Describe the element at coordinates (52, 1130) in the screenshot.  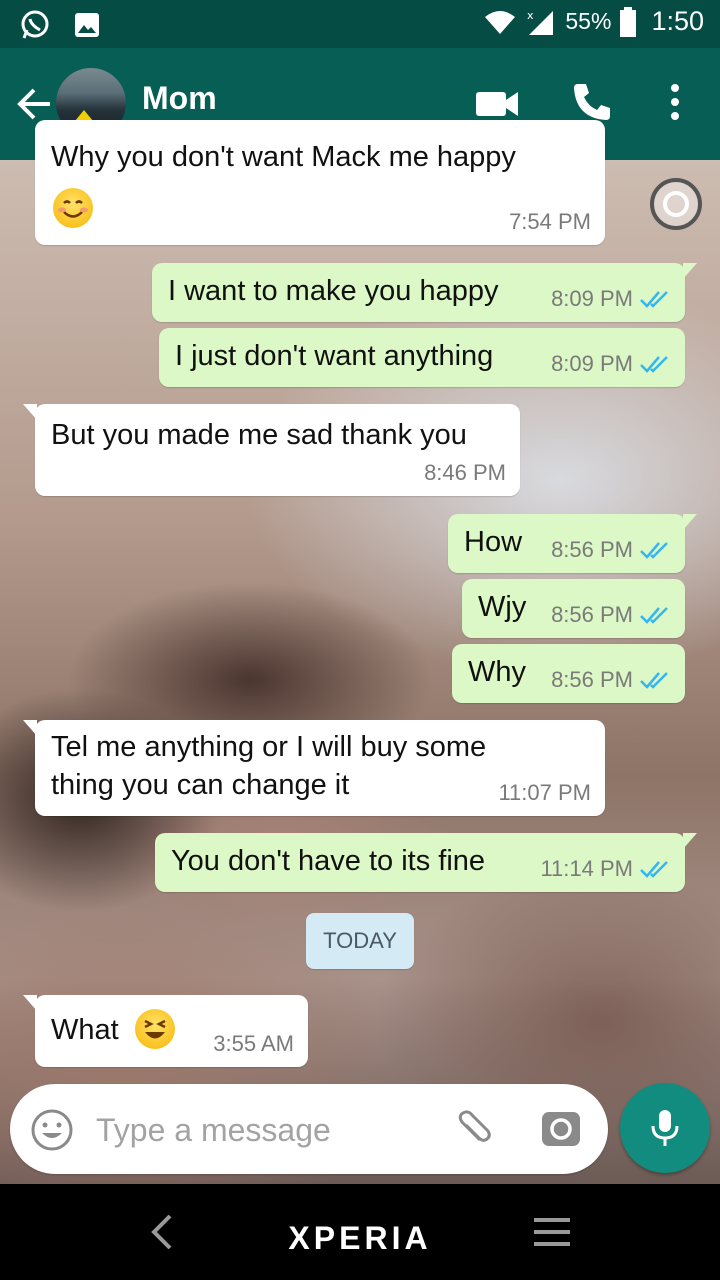
I see `emoji-picker-icon` at that location.